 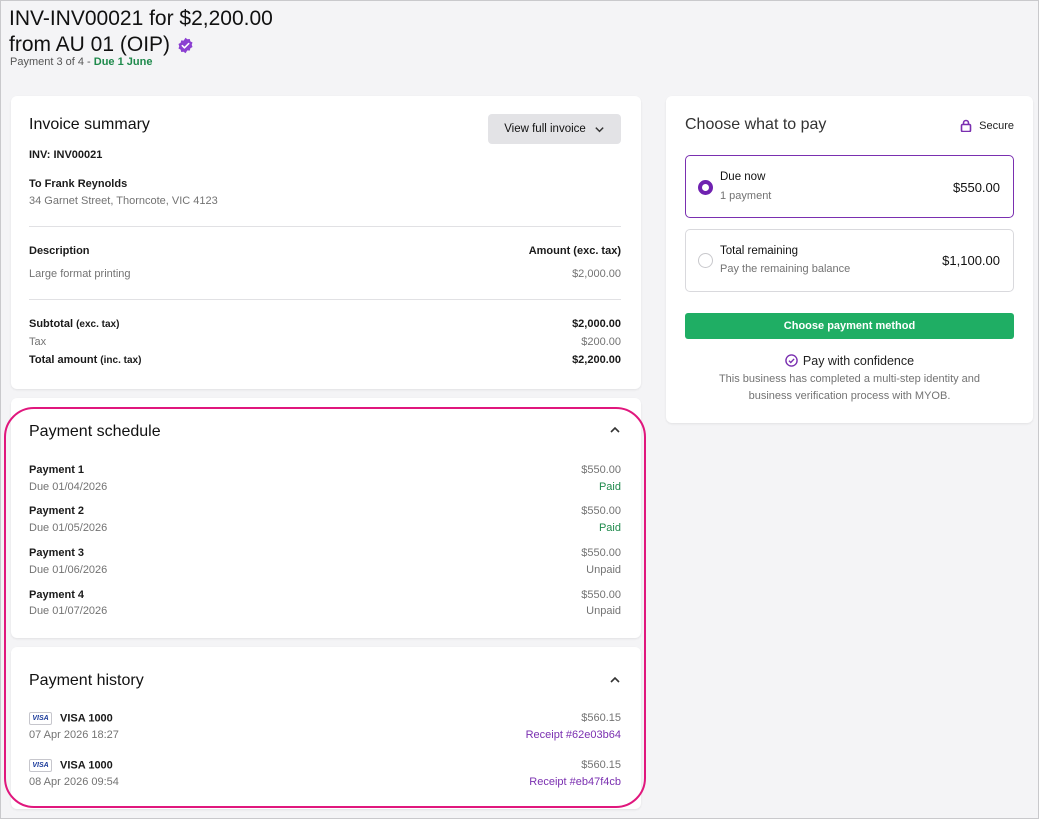 What do you see at coordinates (86, 680) in the screenshot?
I see `payment-history-heading: Payment history` at bounding box center [86, 680].